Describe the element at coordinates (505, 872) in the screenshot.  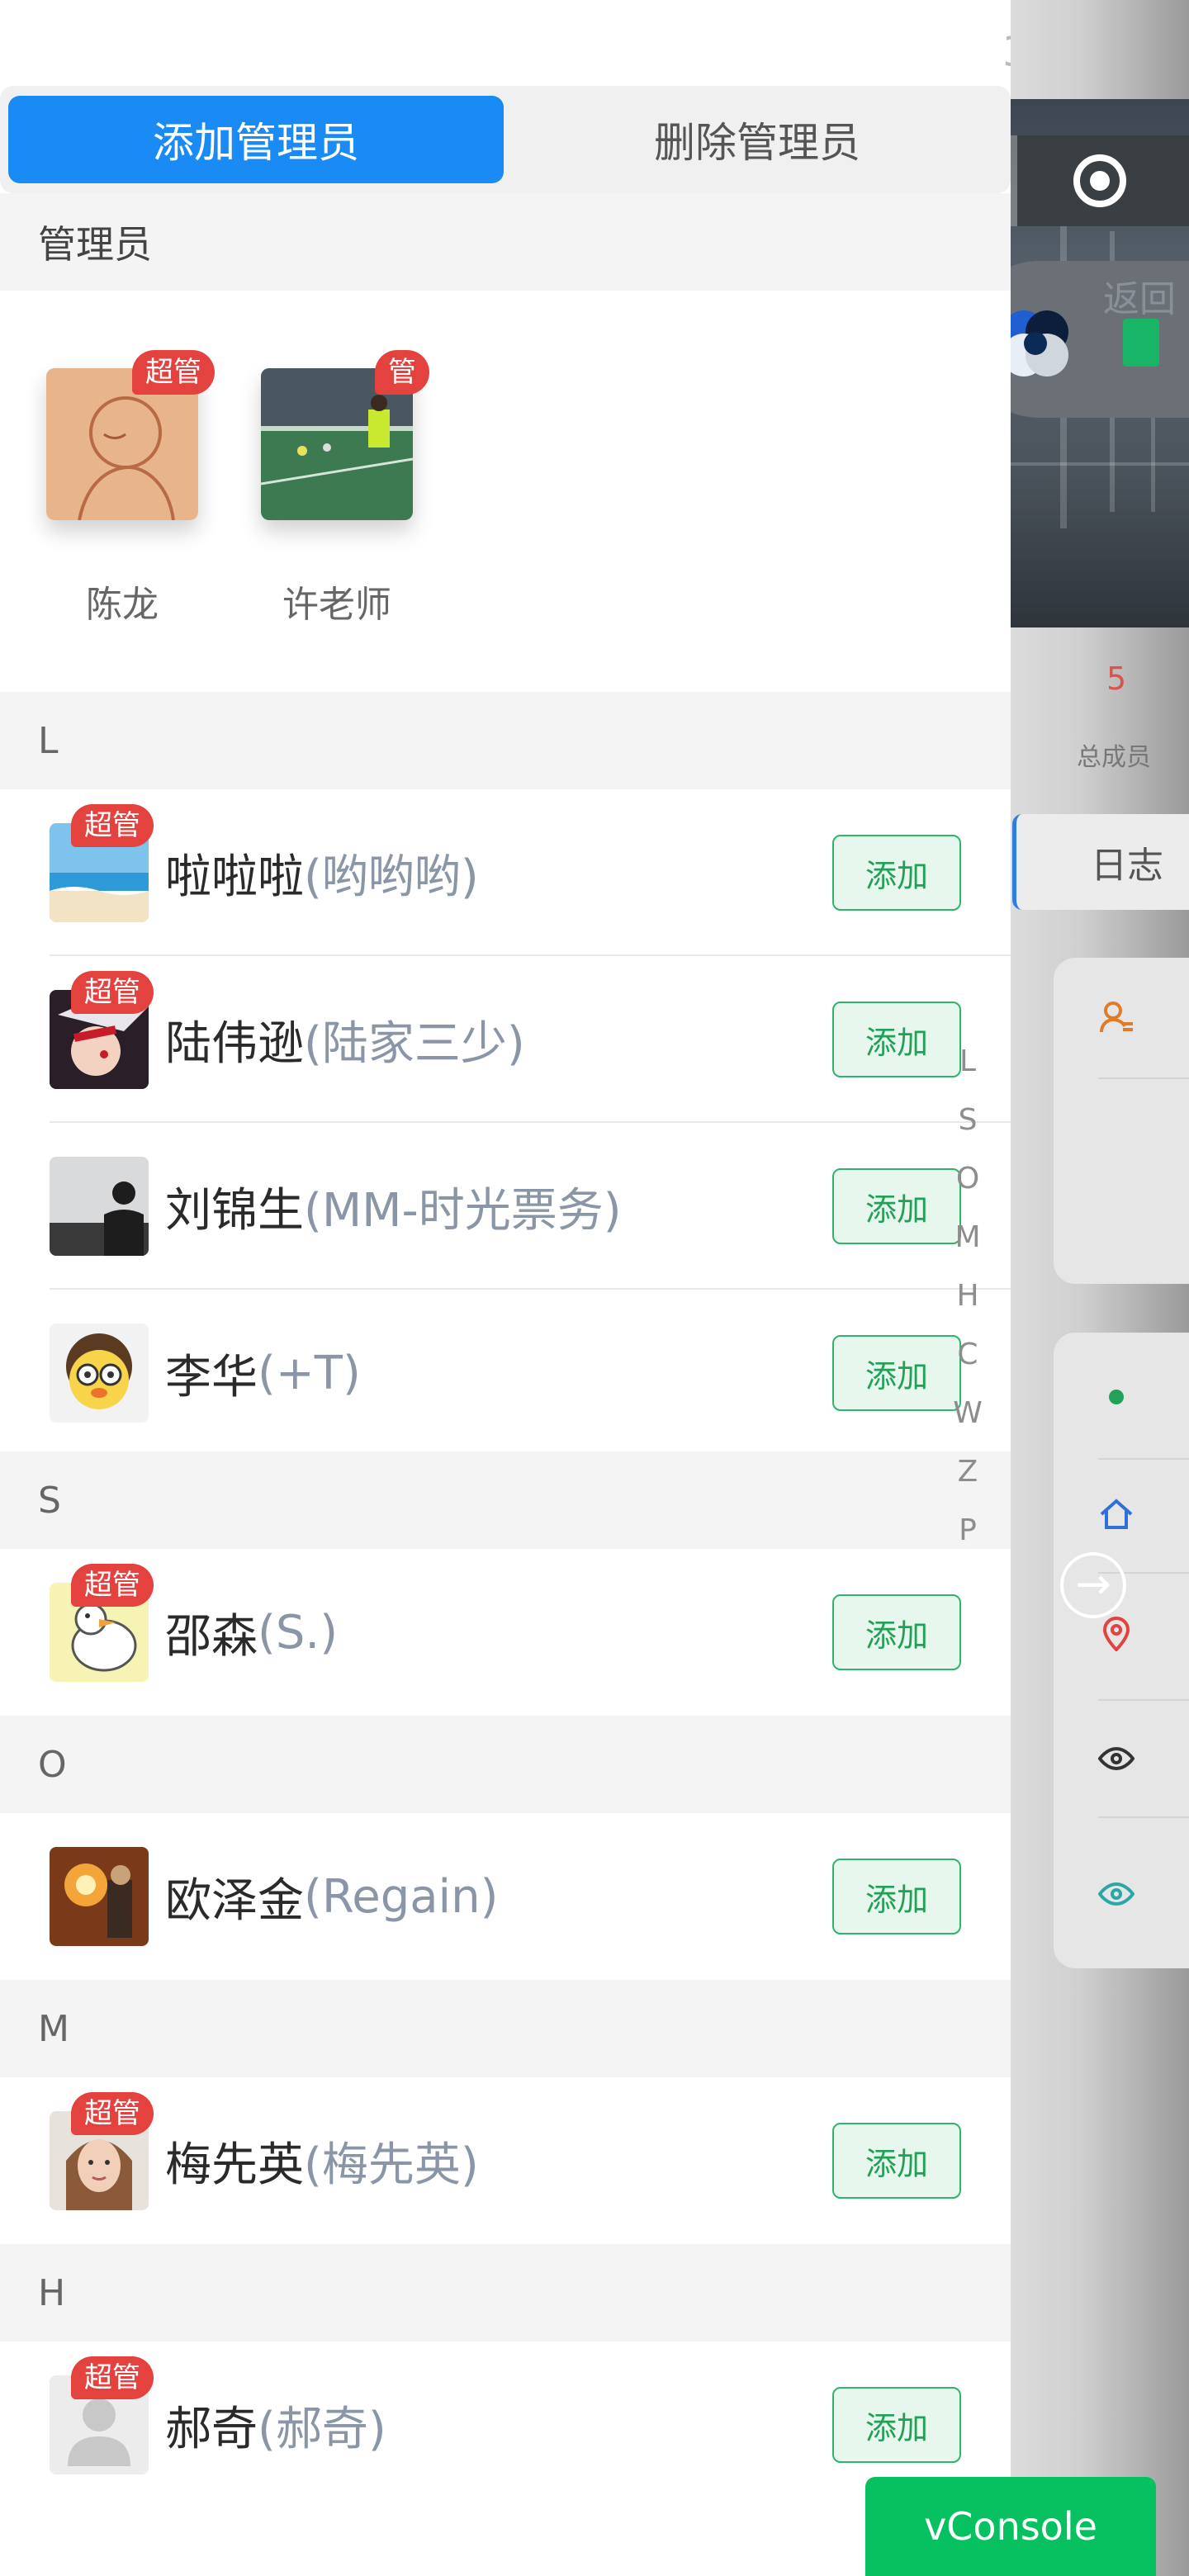
I see `list-item: 超管 啦啦啦 (哟哟哟) 添加` at that location.